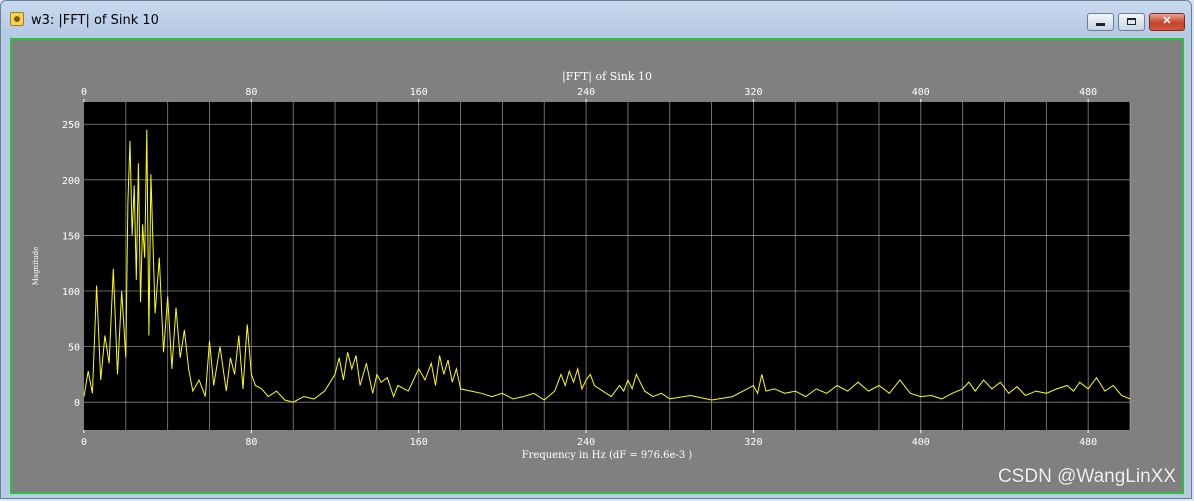  I want to click on close-button: ✕, so click(1167, 22).